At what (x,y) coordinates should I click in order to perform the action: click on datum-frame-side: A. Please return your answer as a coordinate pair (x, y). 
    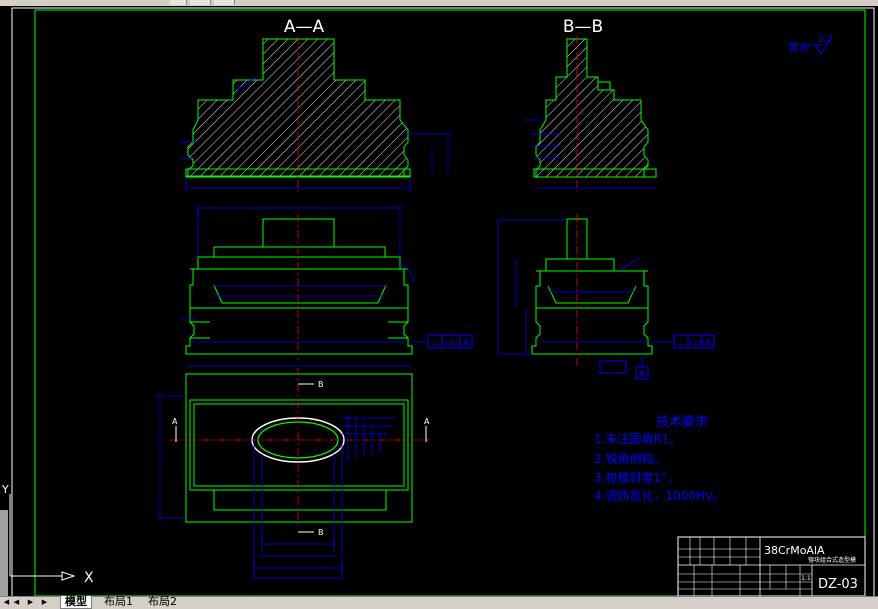
    Looking at the image, I should click on (624, 367).